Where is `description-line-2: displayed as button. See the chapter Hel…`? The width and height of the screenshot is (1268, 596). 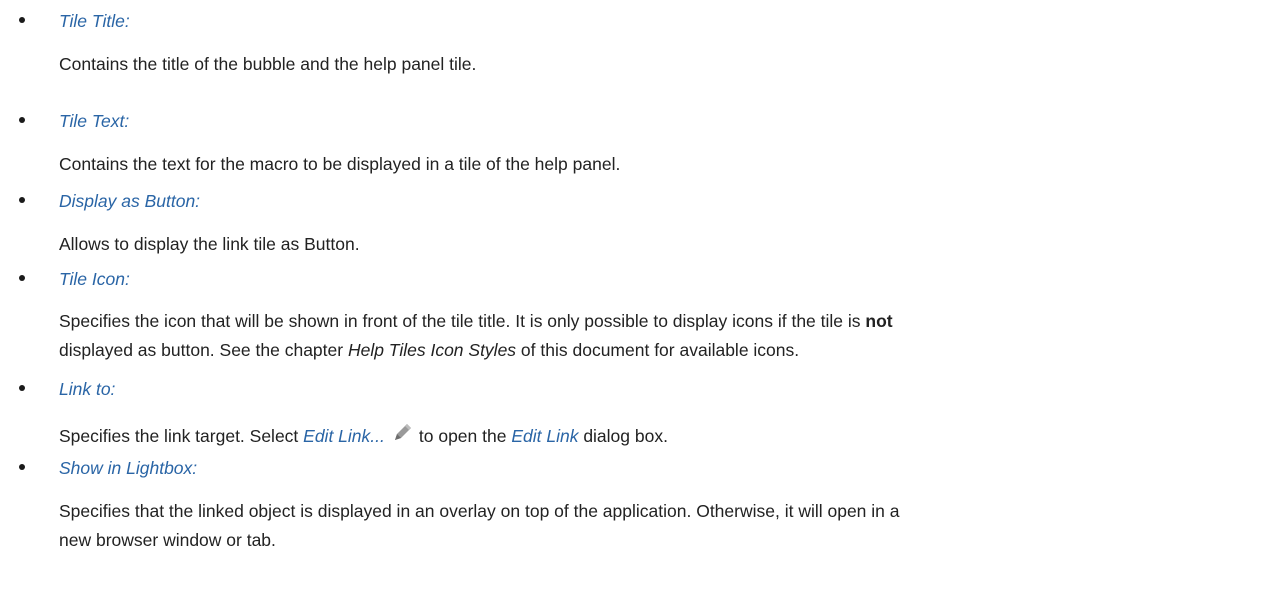
description-line-2: displayed as button. See the chapter Hel… is located at coordinates (429, 350).